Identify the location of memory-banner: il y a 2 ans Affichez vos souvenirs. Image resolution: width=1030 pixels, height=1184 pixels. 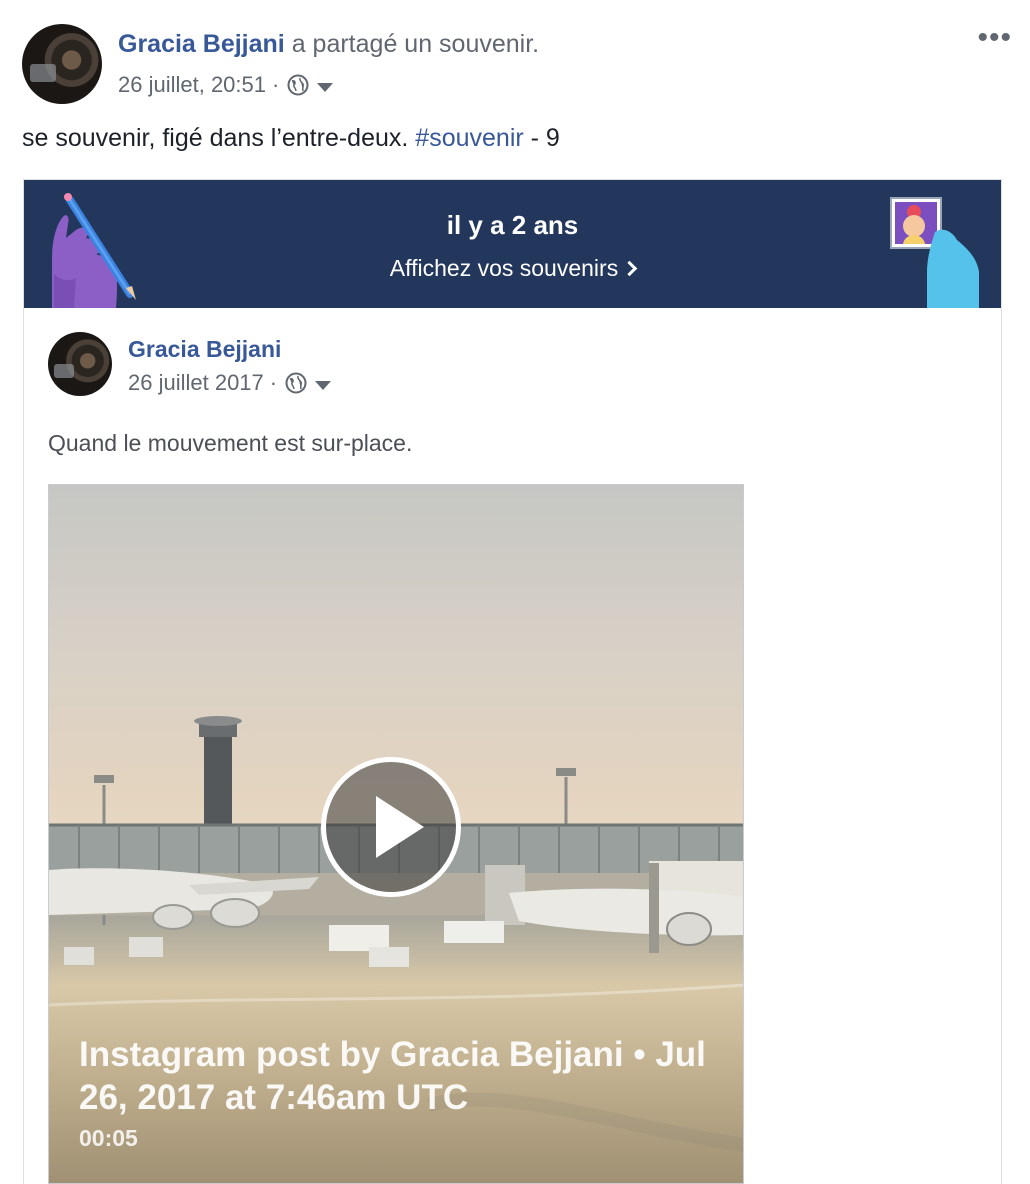
(512, 244).